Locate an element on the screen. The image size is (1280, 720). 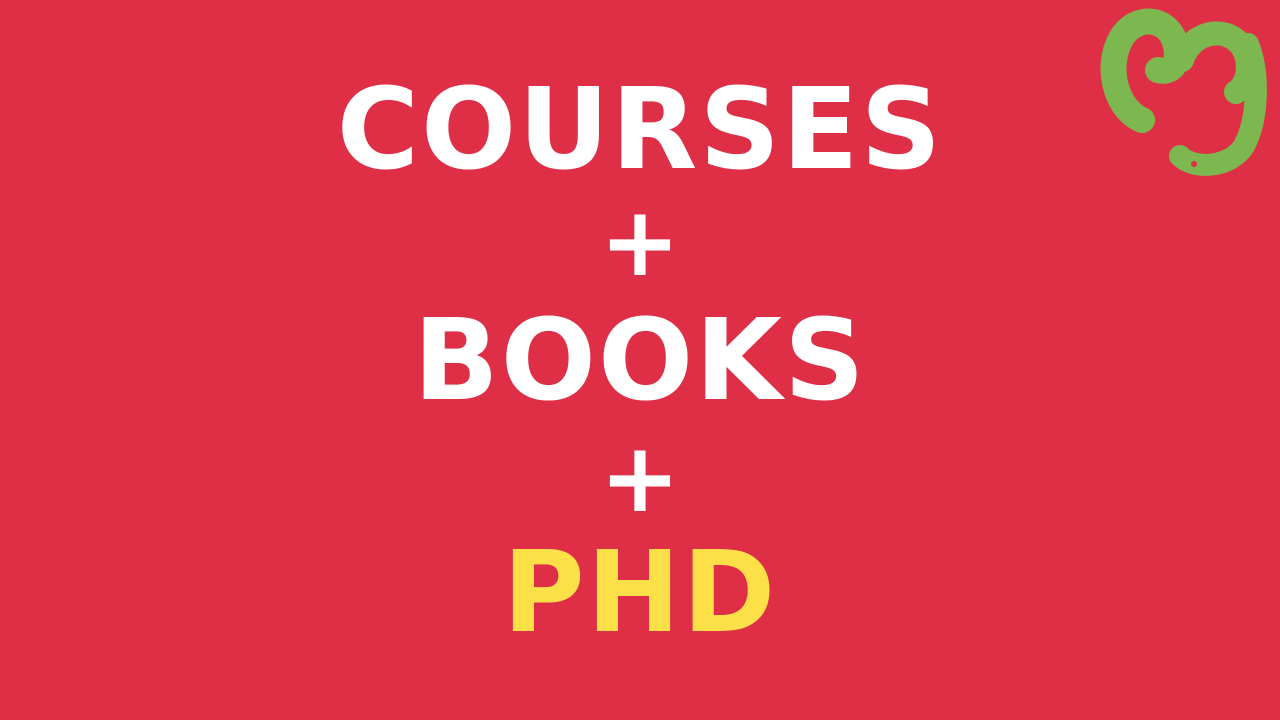
plus-sign-1: + is located at coordinates (640, 242).